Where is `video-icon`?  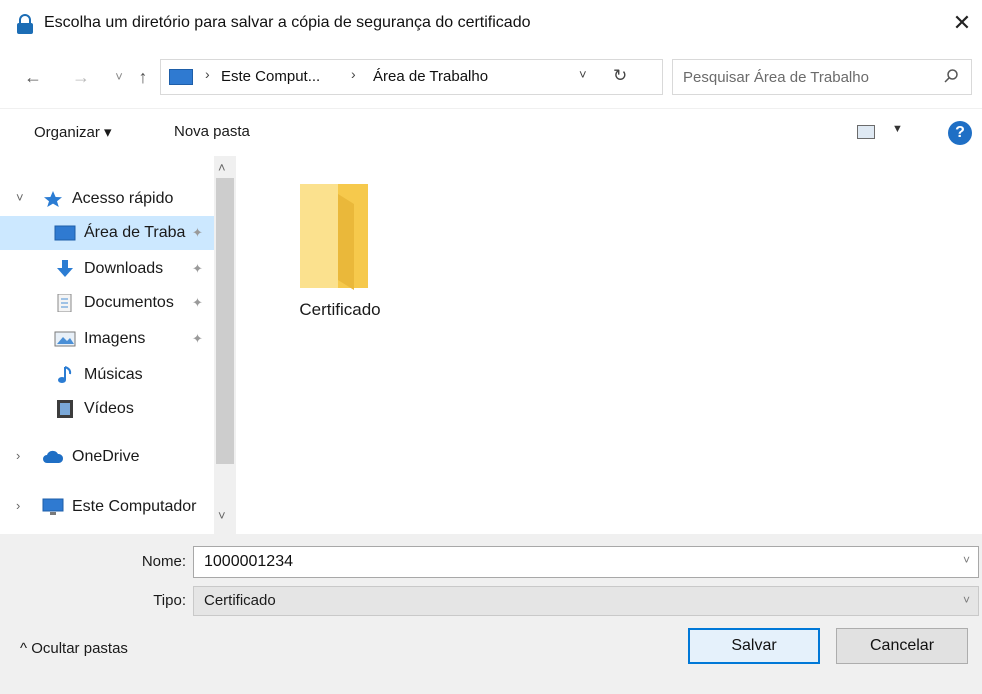
video-icon is located at coordinates (65, 409).